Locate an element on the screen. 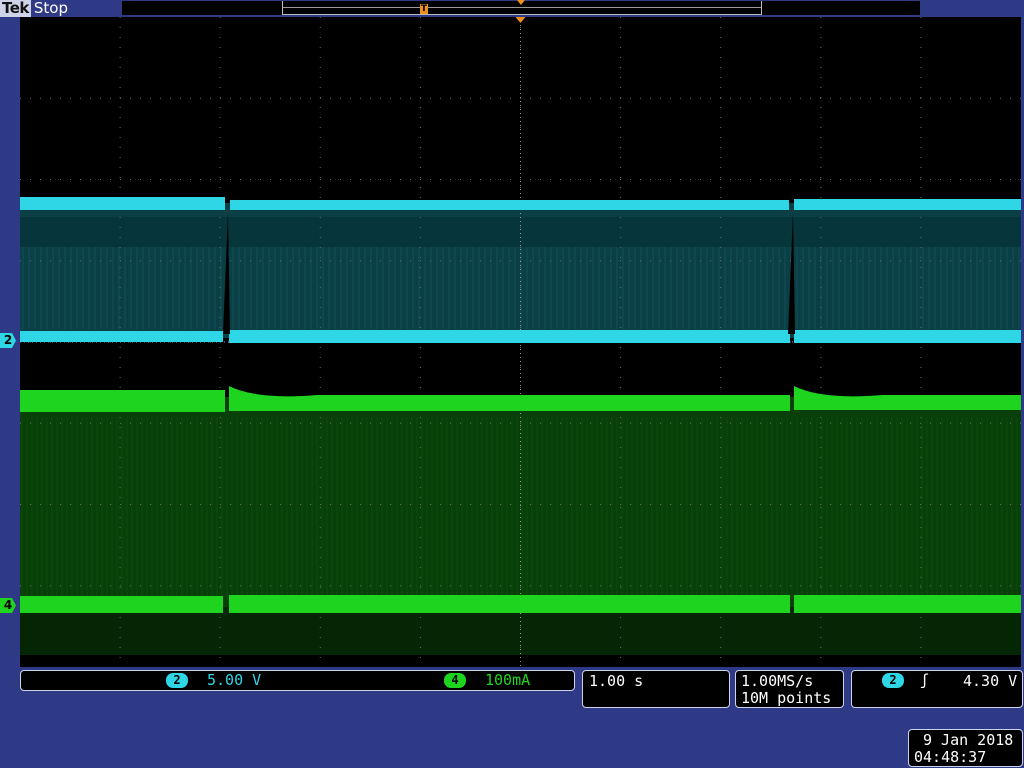 The image size is (1024, 768). channel-4-badge: 4 is located at coordinates (455, 680).